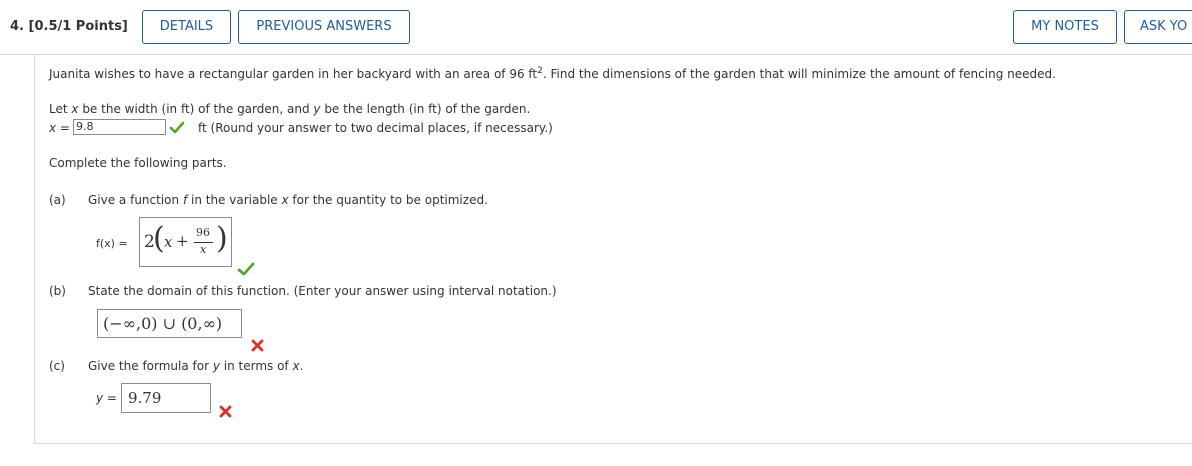 This screenshot has width=1192, height=466. What do you see at coordinates (57, 366) in the screenshot?
I see `part-c-letter: (c)` at bounding box center [57, 366].